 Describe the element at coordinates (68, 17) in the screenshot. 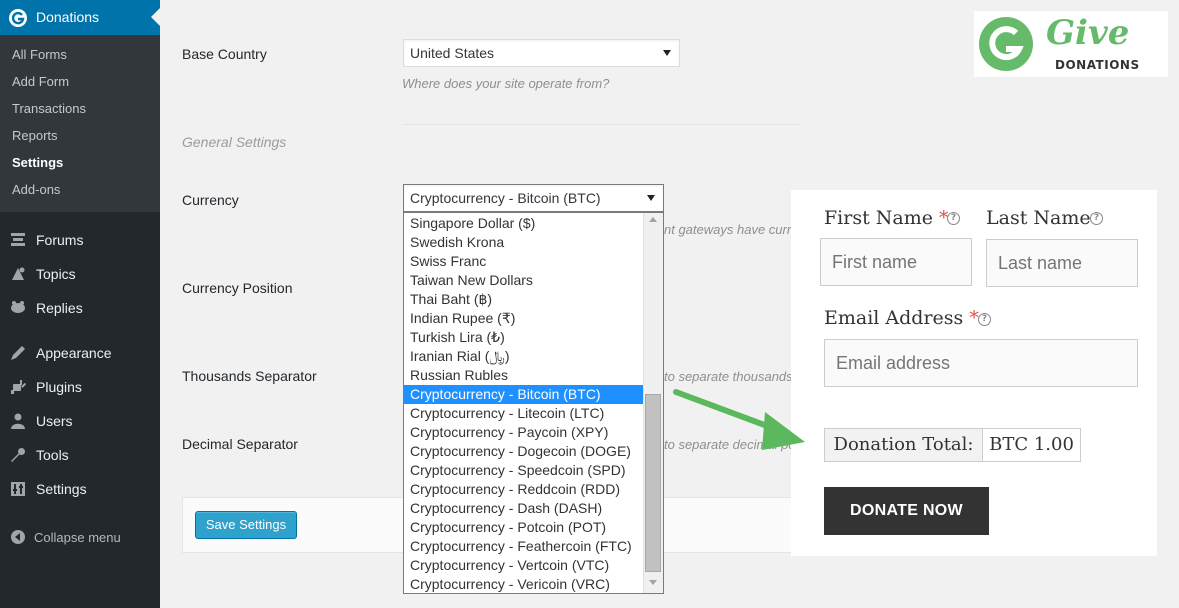

I see `menu-donations-label: Donations` at that location.